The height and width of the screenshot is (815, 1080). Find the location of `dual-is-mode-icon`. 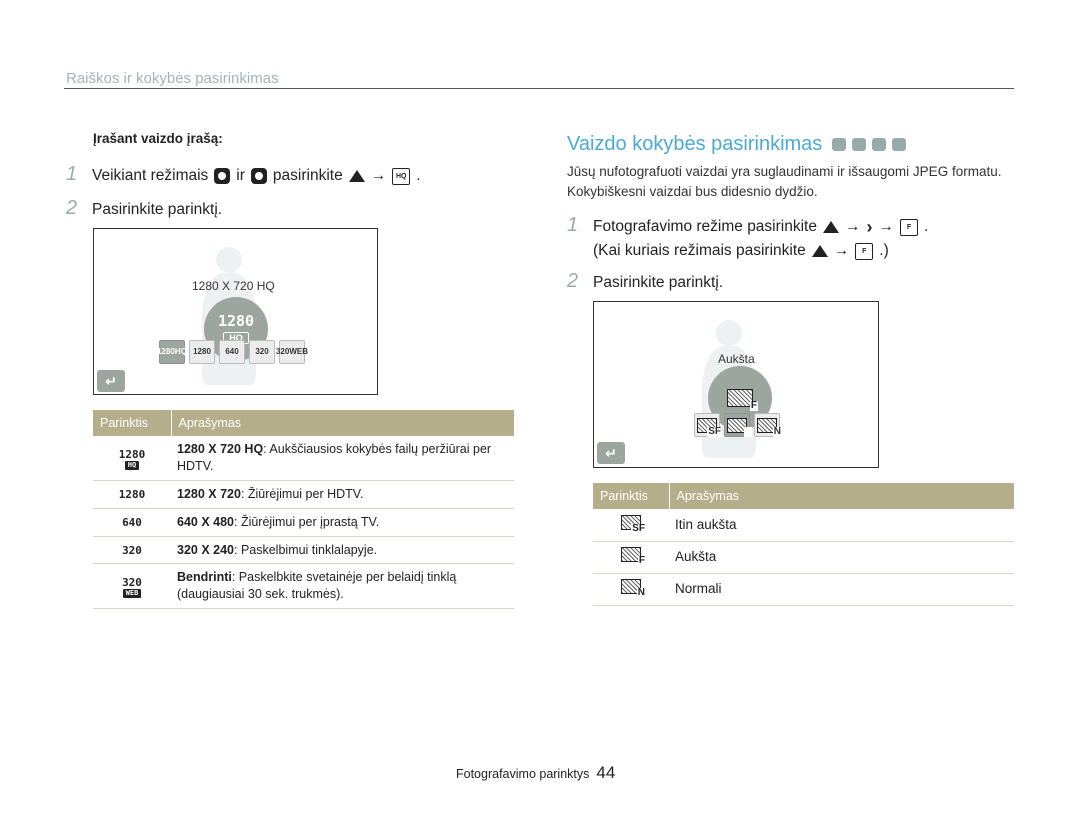

dual-is-mode-icon is located at coordinates (899, 144).